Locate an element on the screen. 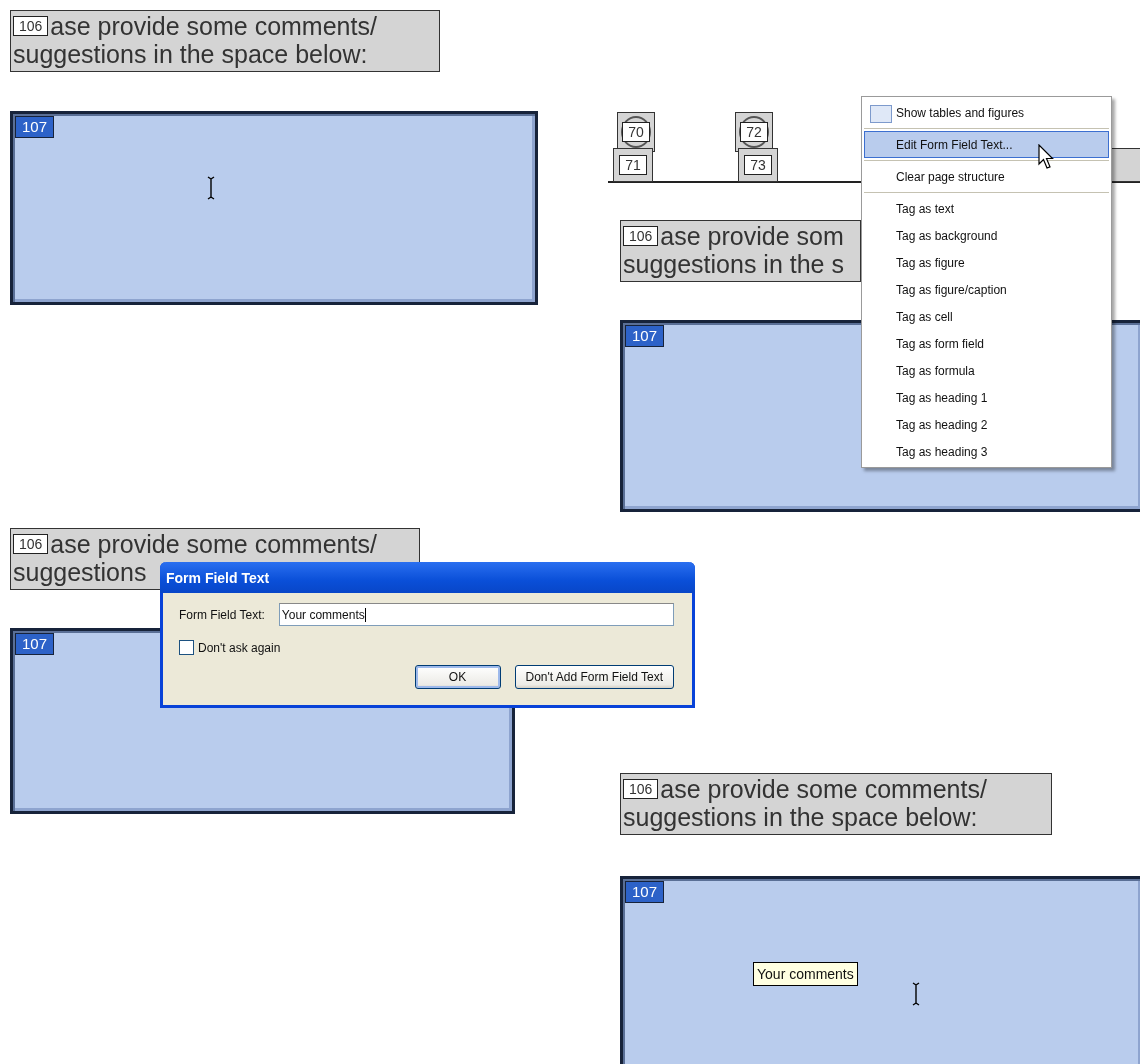 The width and height of the screenshot is (1140, 1064). reading-order-tag: 71 is located at coordinates (633, 165).